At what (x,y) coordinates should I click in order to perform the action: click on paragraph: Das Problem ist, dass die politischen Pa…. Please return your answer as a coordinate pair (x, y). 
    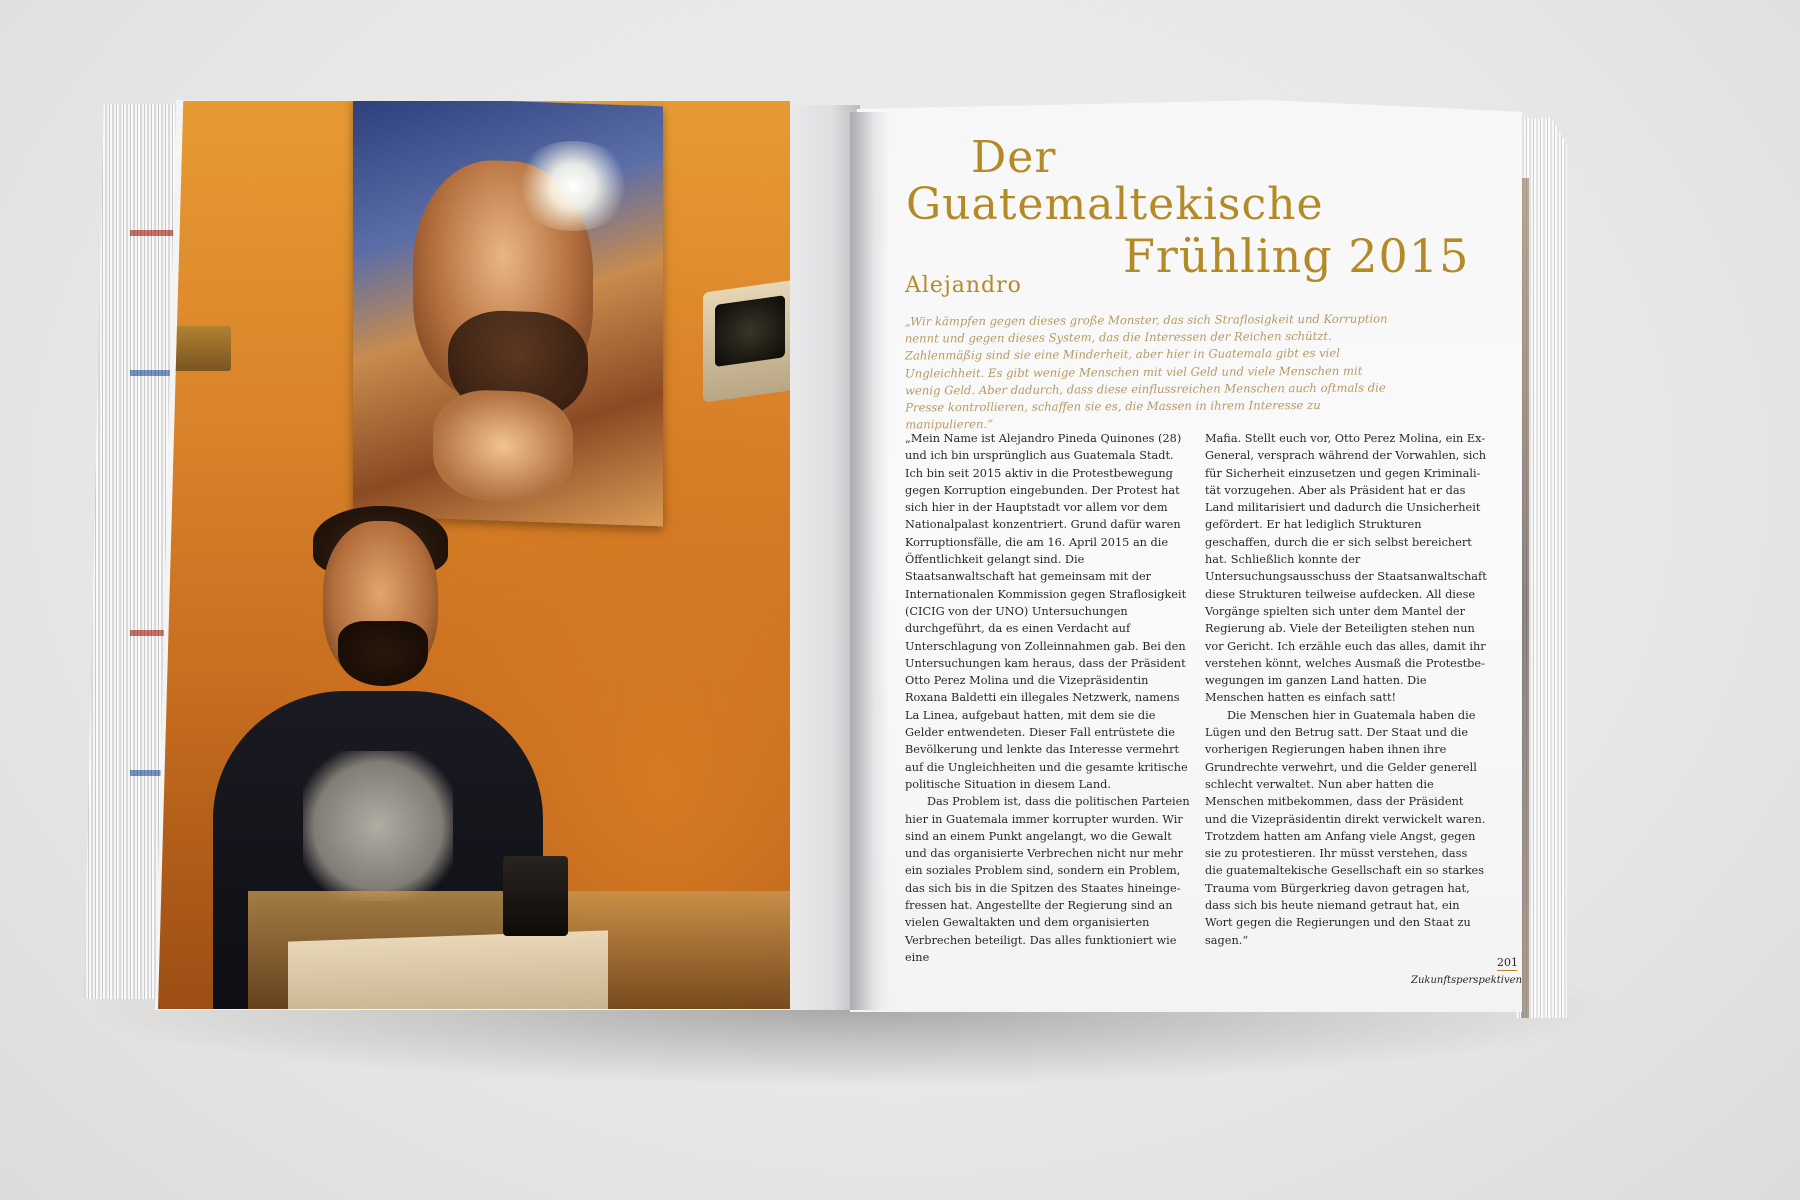
    Looking at the image, I should click on (1047, 879).